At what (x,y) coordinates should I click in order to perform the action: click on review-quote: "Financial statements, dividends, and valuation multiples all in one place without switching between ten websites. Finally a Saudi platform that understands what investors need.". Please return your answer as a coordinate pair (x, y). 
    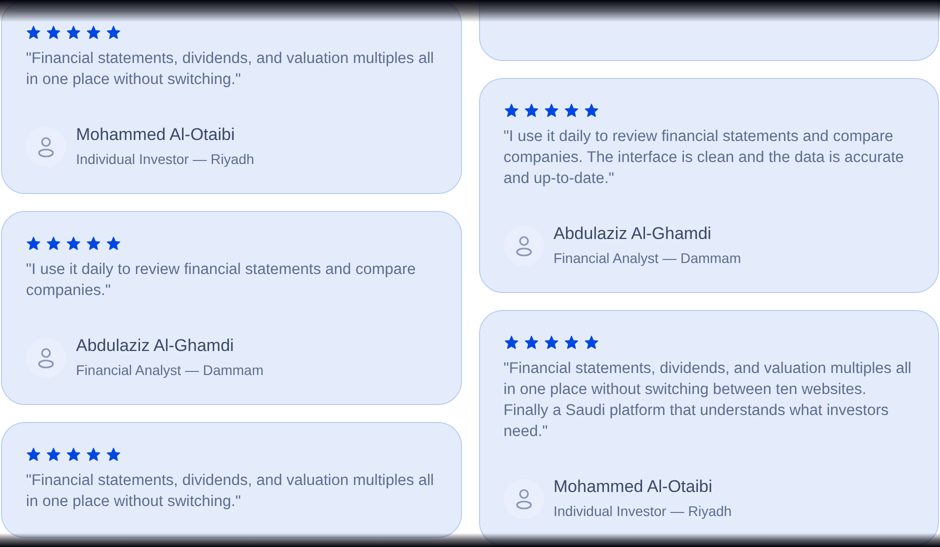
    Looking at the image, I should click on (708, 400).